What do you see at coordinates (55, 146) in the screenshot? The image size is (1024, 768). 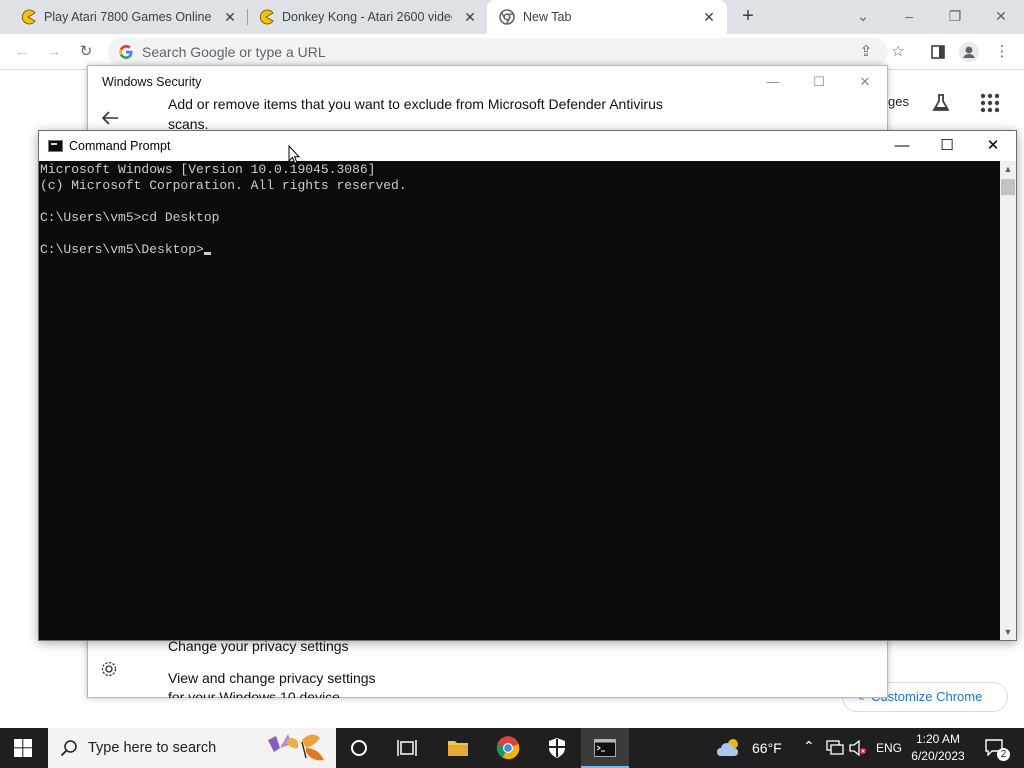 I see `cmd-app-icon` at bounding box center [55, 146].